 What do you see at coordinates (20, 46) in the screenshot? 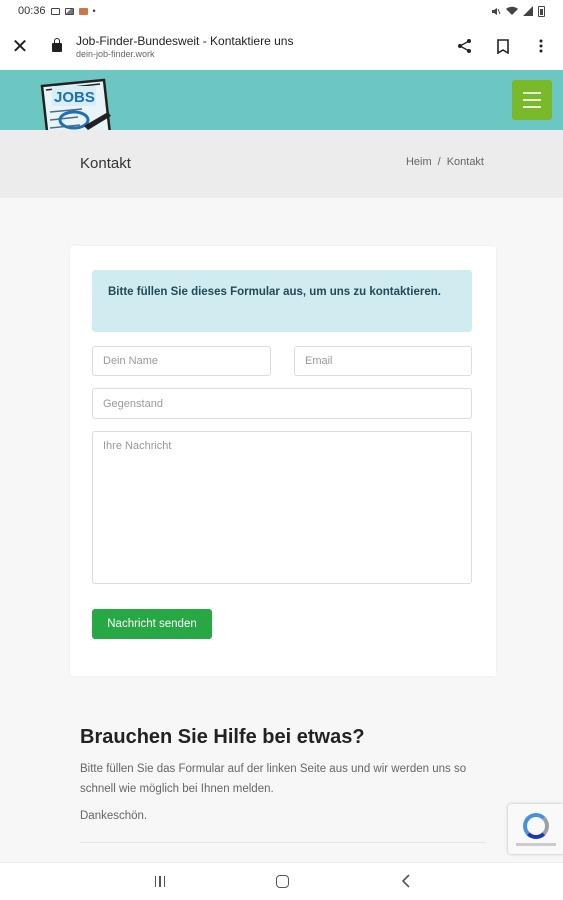
I see `close-tab-icon: ✕` at bounding box center [20, 46].